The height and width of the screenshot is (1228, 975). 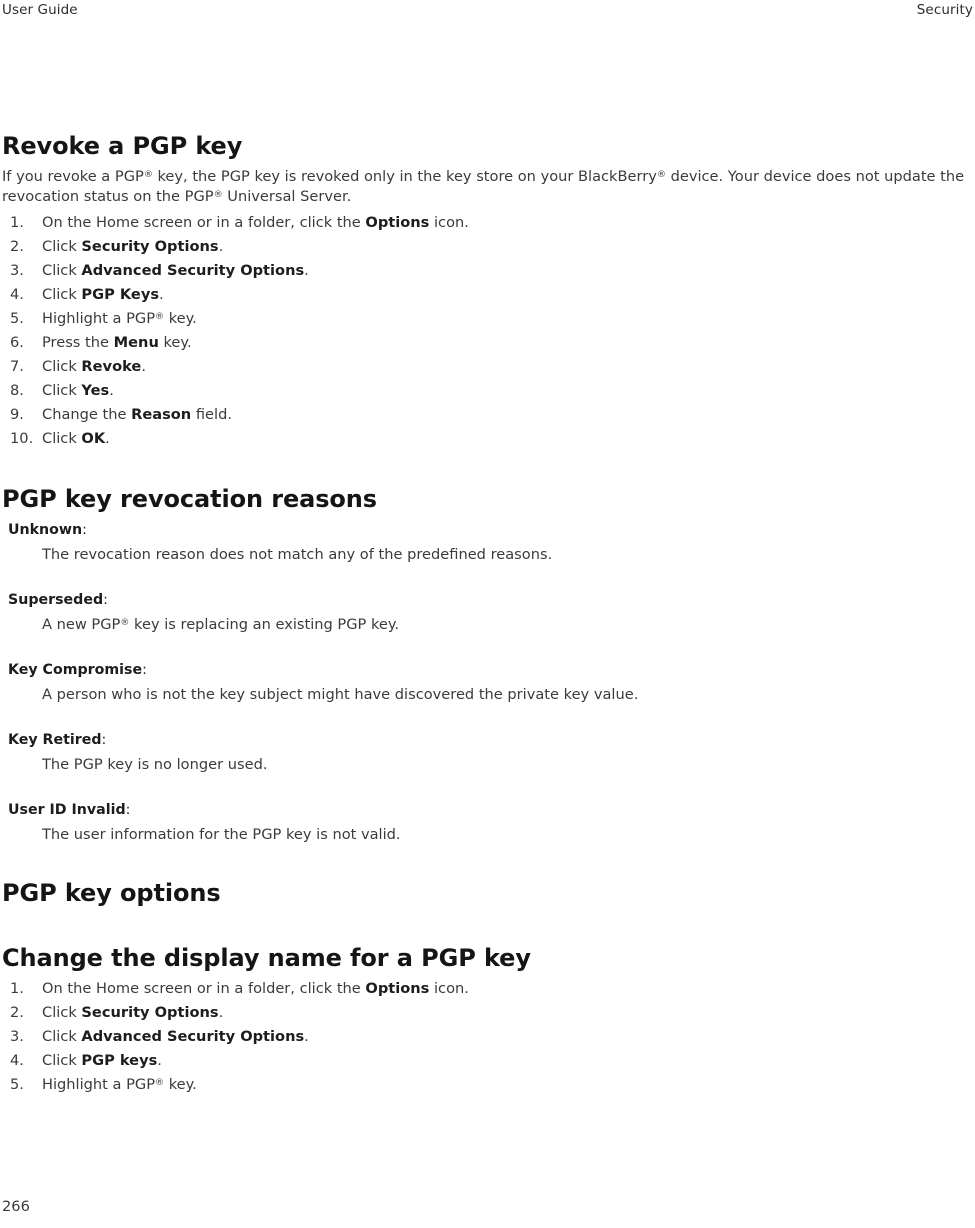 I want to click on step-emphasis: PGP keys, so click(x=119, y=1060).